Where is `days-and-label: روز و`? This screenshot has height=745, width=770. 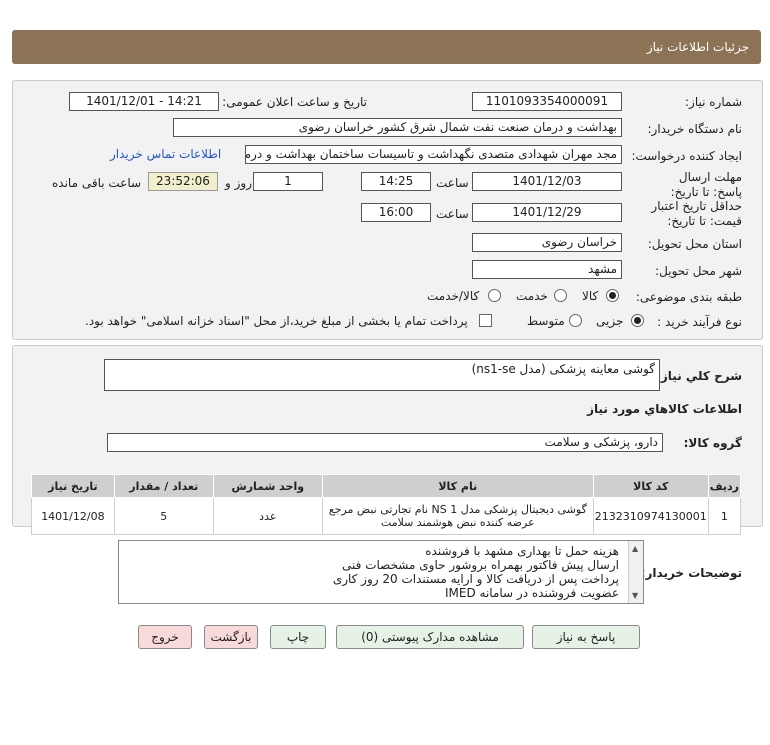
days-and-label: روز و is located at coordinates (238, 183).